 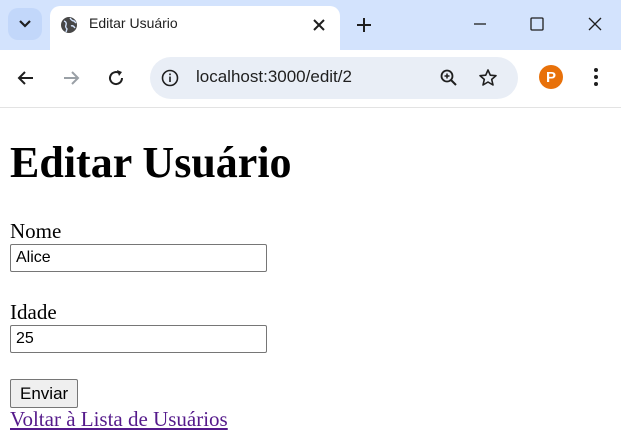 I want to click on profile-avatar: P, so click(x=551, y=77).